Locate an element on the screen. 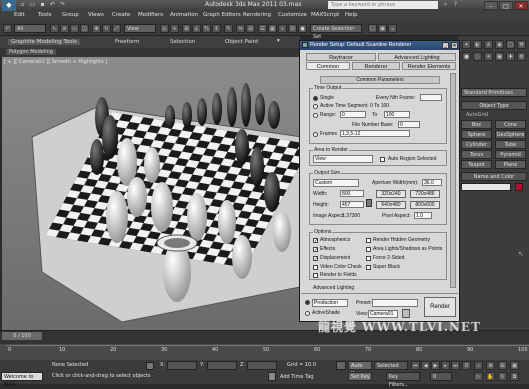 The image size is (529, 389). systems-icon: ⚙ is located at coordinates (521, 56).